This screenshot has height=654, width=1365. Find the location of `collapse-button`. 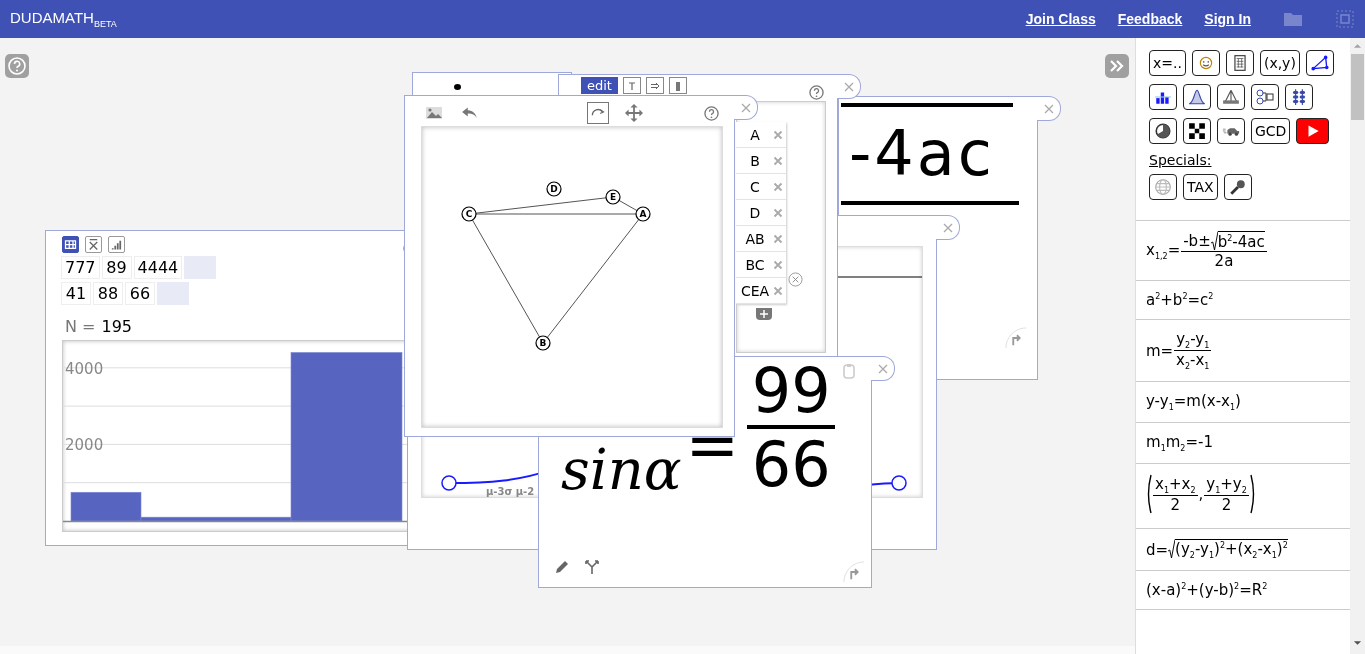

collapse-button is located at coordinates (1117, 66).